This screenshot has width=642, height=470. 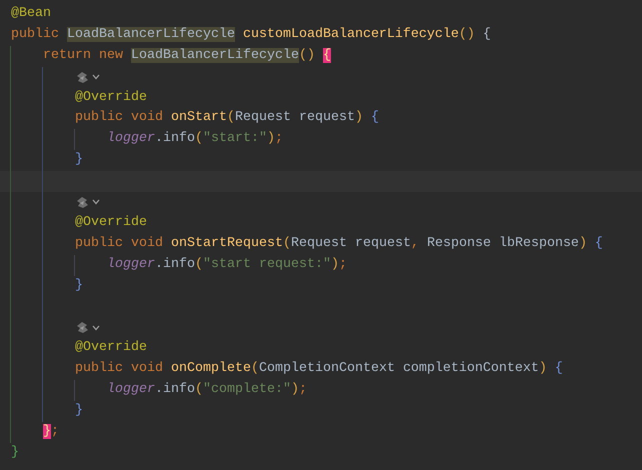 What do you see at coordinates (226, 118) in the screenshot?
I see `code-line: public void onStart(Request request) {` at bounding box center [226, 118].